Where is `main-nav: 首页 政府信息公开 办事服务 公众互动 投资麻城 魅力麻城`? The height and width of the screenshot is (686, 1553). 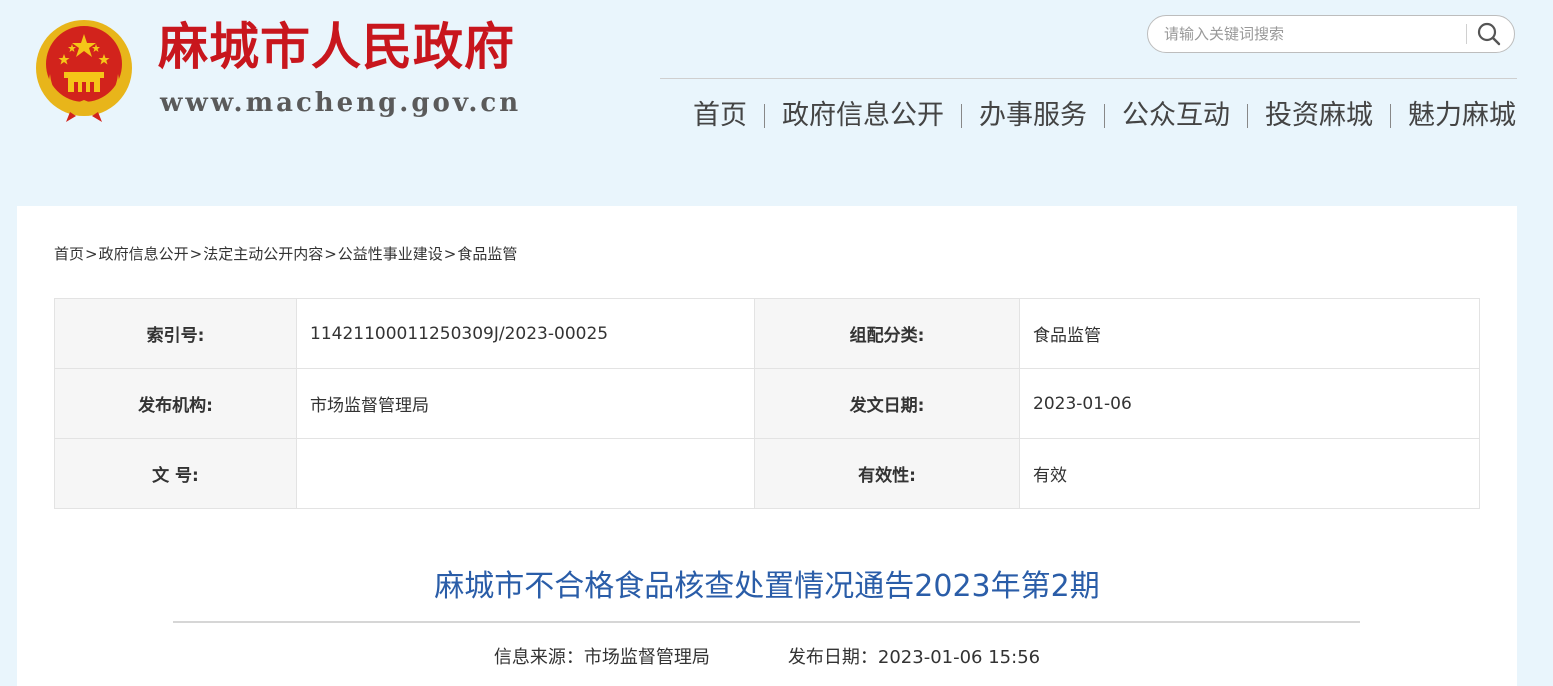
main-nav: 首页 政府信息公开 办事服务 公众互动 投资麻城 魅力麻城 is located at coordinates (1104, 115).